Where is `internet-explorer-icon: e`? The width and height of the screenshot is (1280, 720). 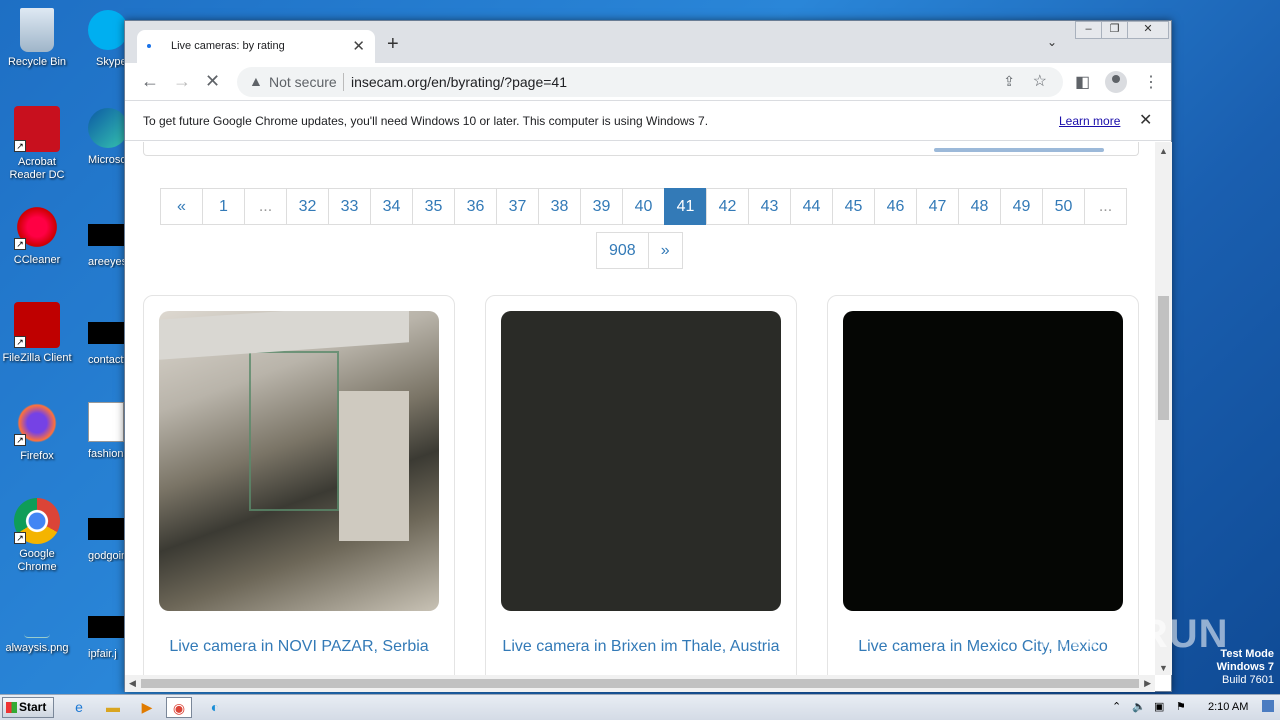 internet-explorer-icon: e is located at coordinates (79, 707).